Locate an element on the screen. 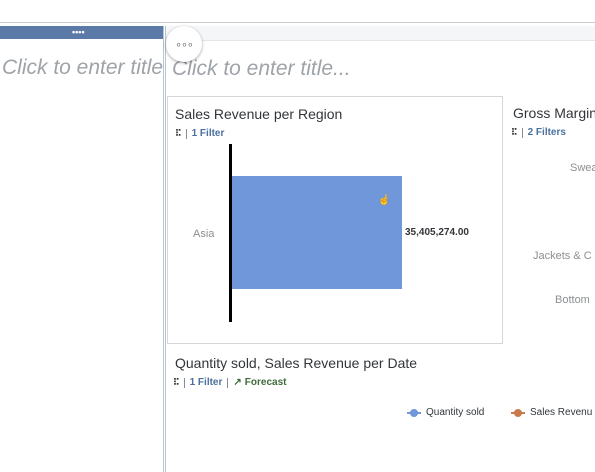  left-panel-header: •••• is located at coordinates (81, 32).